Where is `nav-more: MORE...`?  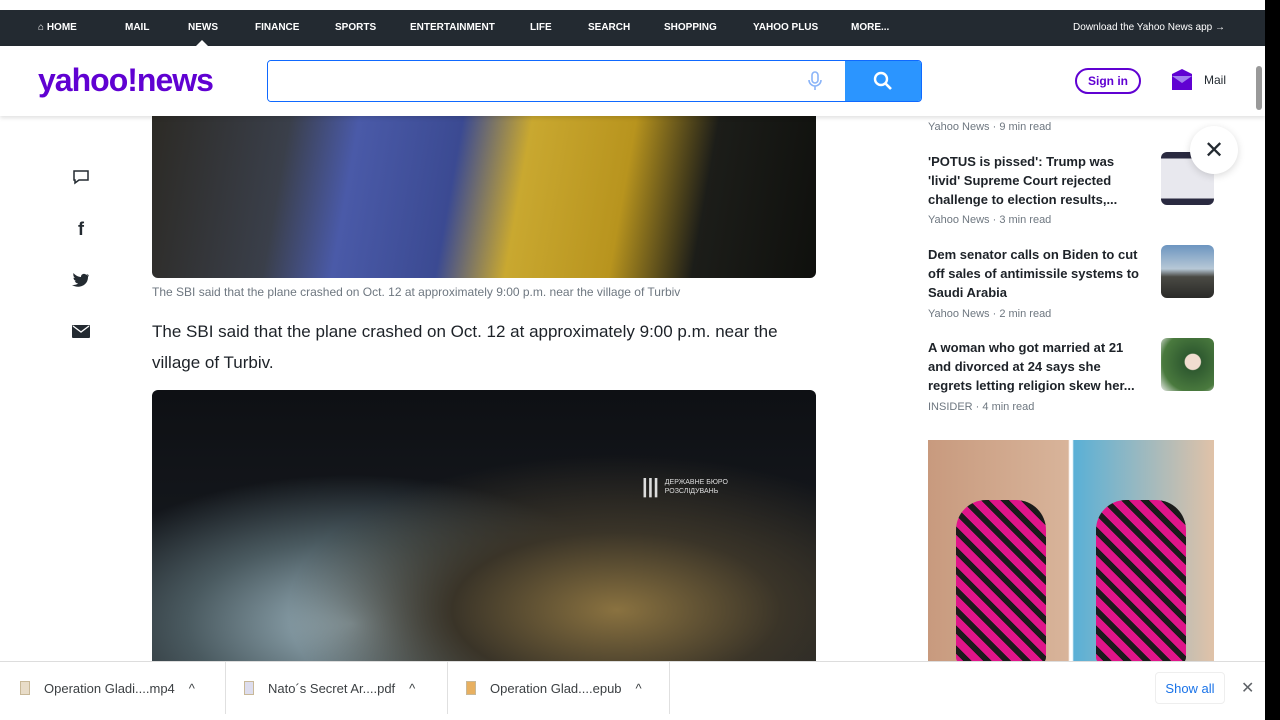 nav-more: MORE... is located at coordinates (870, 27).